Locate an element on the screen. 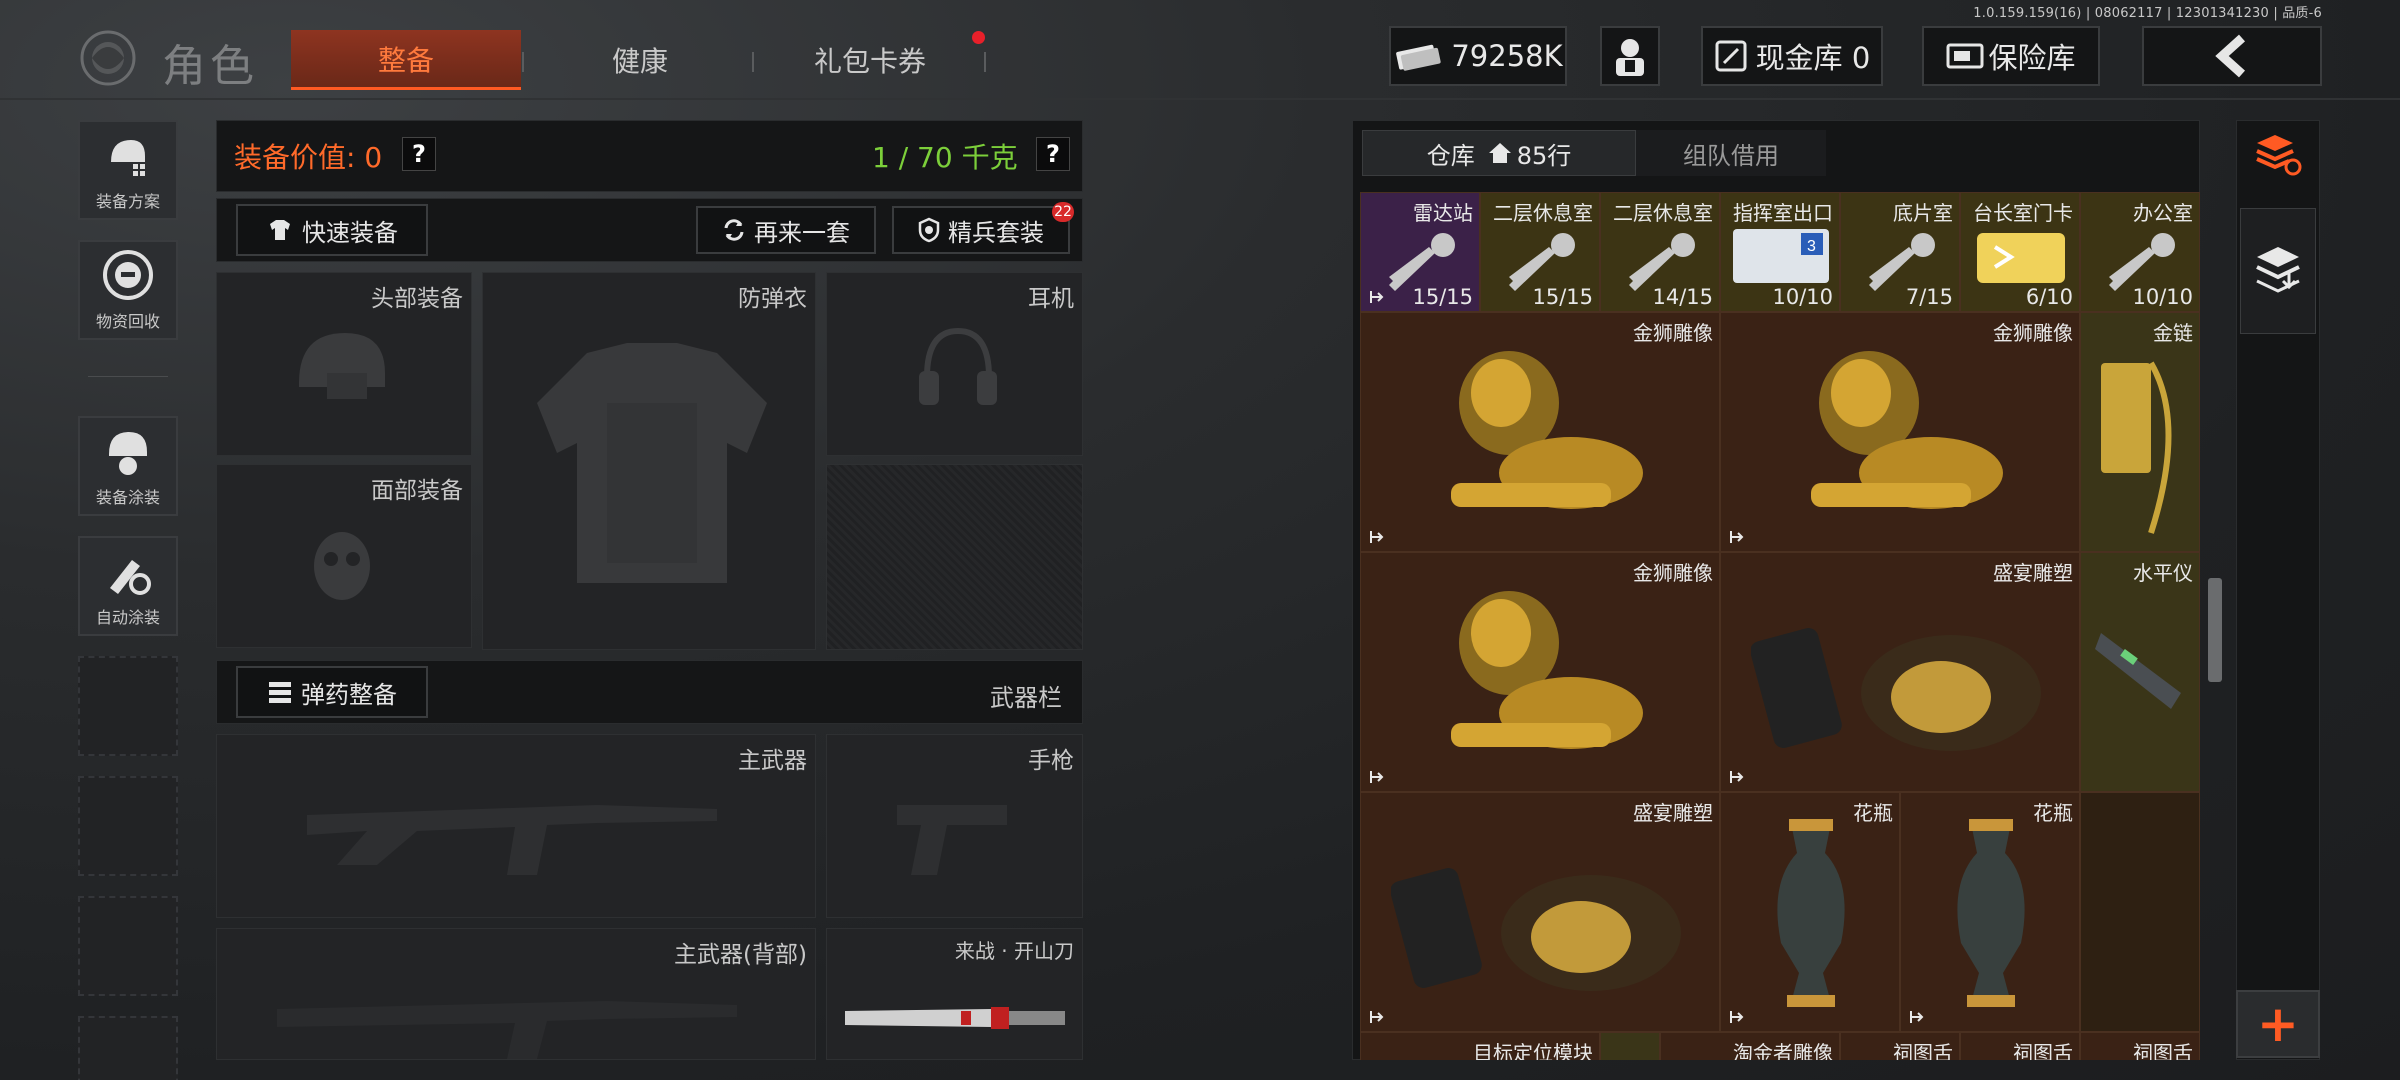  tab-warehouse: 仓库 85行 is located at coordinates (1499, 153).